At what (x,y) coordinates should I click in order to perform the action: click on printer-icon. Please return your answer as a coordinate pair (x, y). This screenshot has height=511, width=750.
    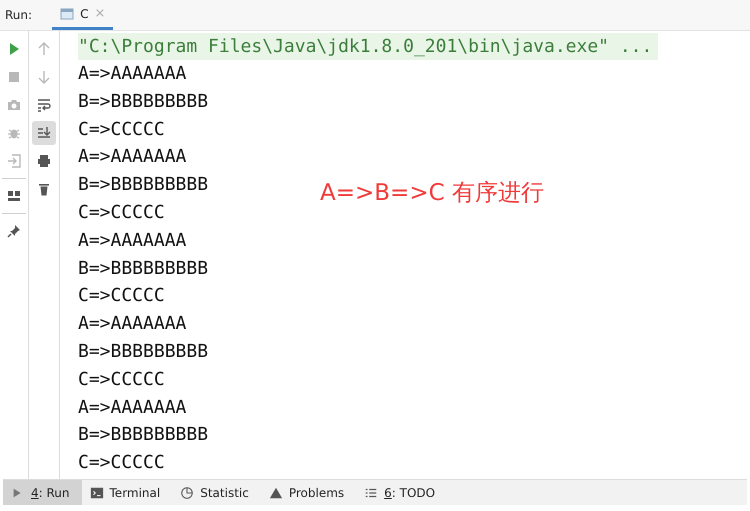
    Looking at the image, I should click on (44, 161).